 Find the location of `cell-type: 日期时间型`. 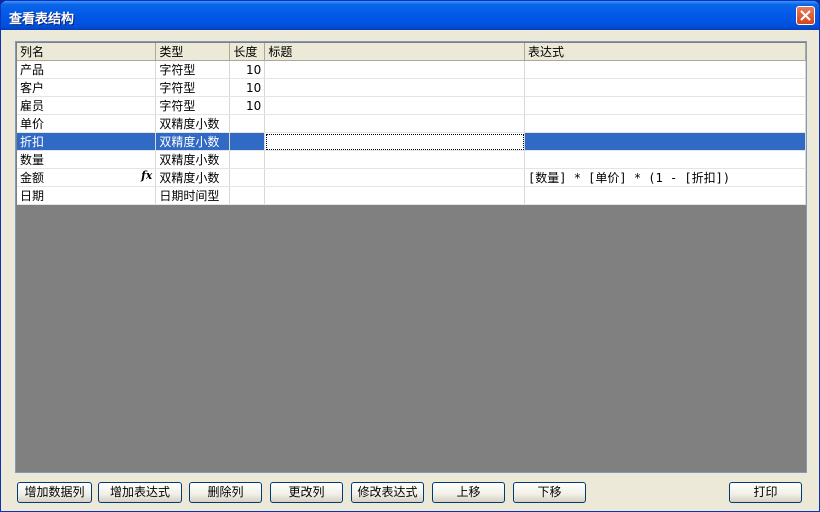

cell-type: 日期时间型 is located at coordinates (193, 195).